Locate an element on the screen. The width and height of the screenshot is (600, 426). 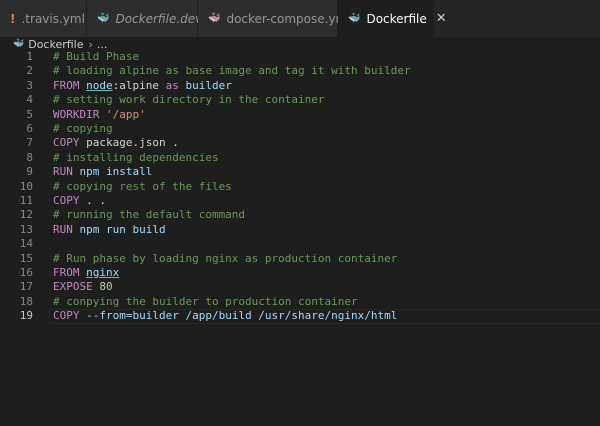
line-number: 11 is located at coordinates (26, 200).